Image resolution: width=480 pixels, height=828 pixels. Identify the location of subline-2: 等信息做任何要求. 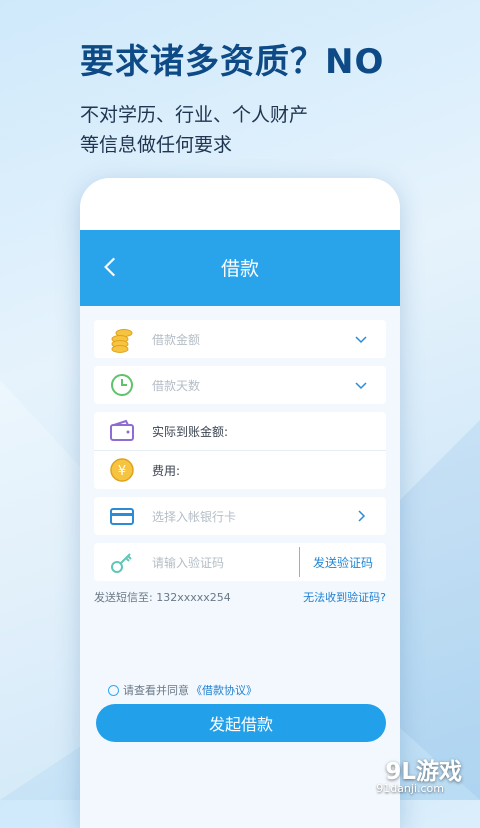
(156, 145).